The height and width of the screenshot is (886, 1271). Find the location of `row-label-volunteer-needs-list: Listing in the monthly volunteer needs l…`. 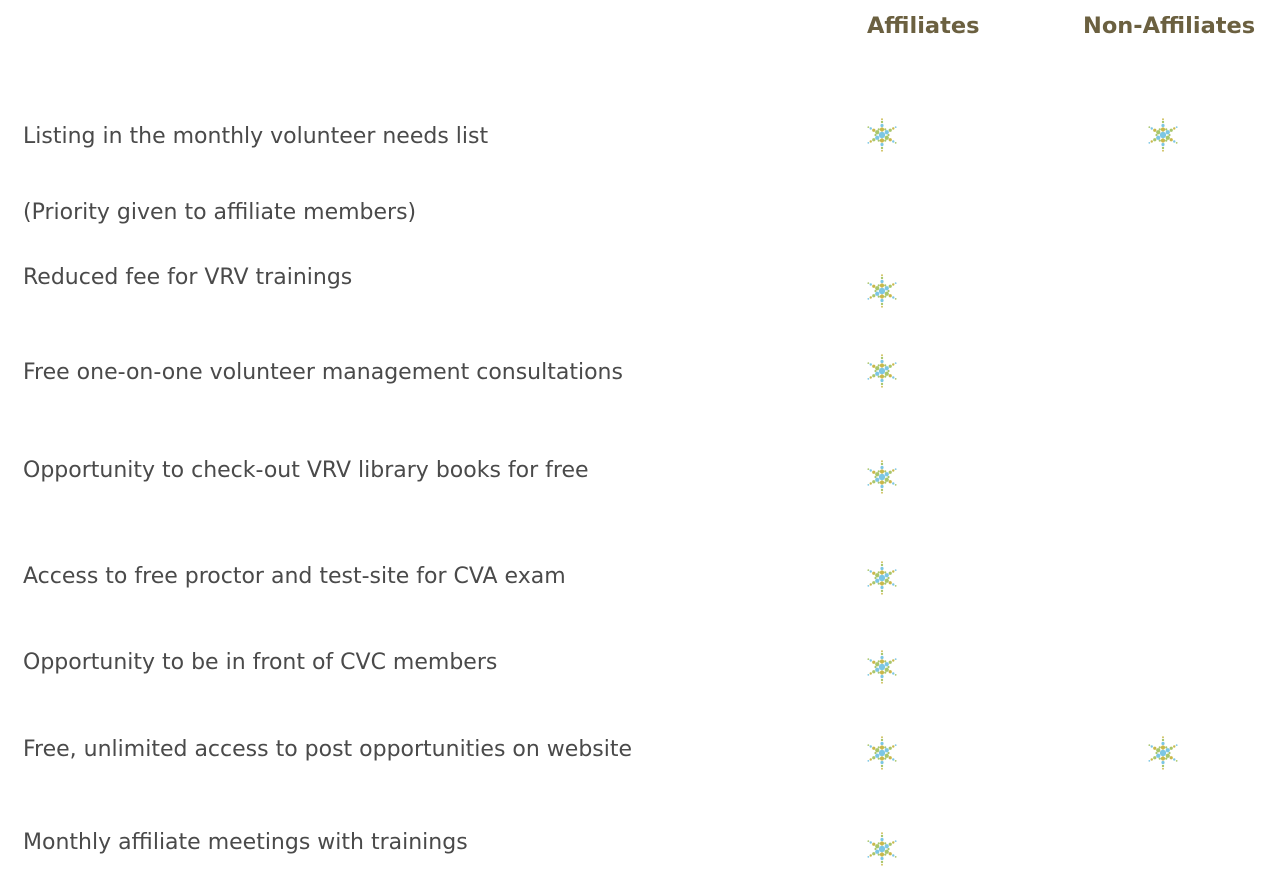

row-label-volunteer-needs-list: Listing in the monthly volunteer needs l… is located at coordinates (256, 136).